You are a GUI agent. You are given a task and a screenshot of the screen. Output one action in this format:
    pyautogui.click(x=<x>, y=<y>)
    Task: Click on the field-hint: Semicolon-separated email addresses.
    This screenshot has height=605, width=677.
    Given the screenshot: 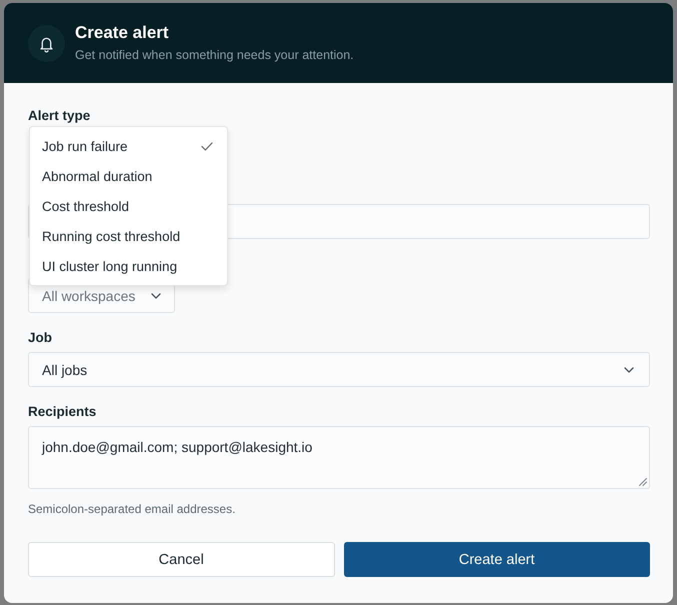 What is the action you would take?
    pyautogui.click(x=132, y=509)
    